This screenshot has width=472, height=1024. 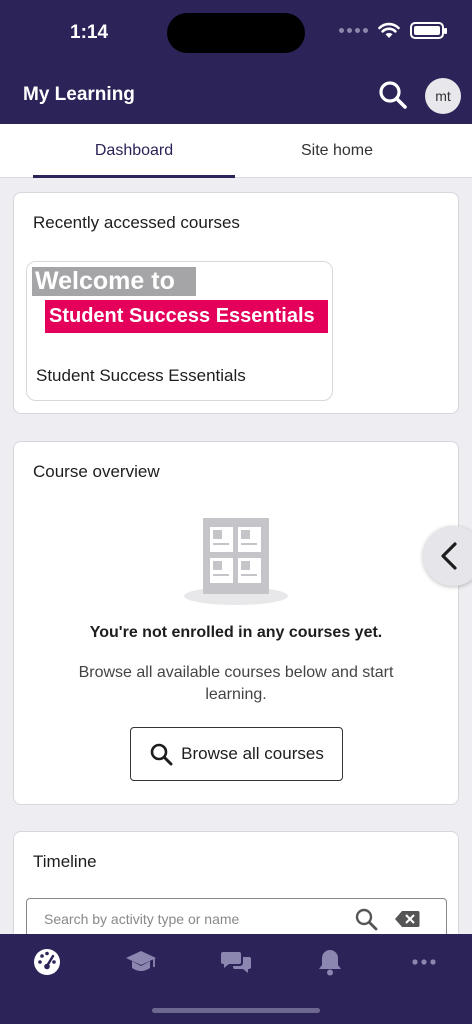 I want to click on dynamic-island, so click(x=236, y=33).